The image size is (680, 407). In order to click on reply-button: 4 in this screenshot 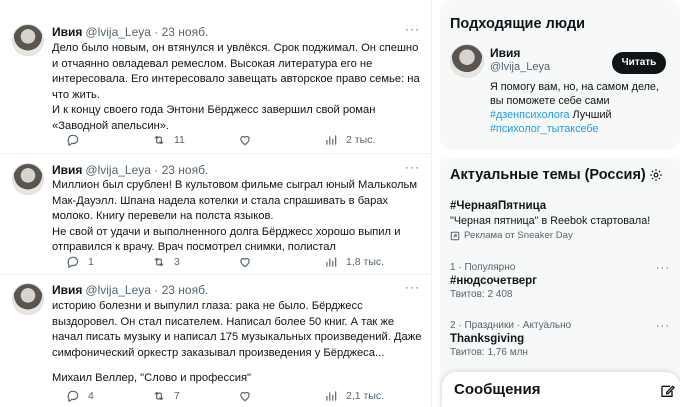, I will do `click(109, 396)`.